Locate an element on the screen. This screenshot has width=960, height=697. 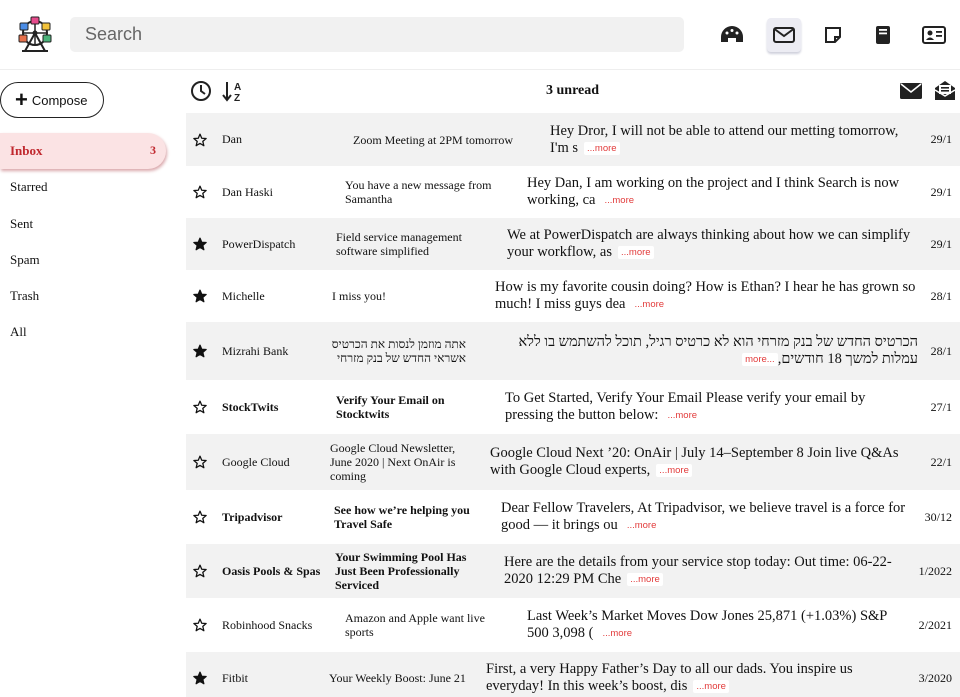
notes-icon is located at coordinates (833, 35).